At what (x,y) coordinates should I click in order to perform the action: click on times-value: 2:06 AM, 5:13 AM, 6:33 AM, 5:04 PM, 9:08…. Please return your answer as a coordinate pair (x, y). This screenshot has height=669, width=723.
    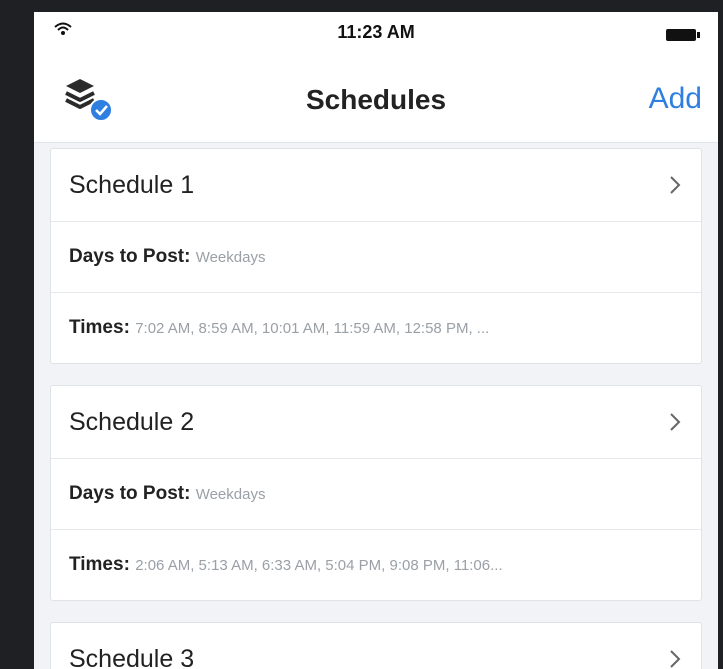
    Looking at the image, I should click on (319, 565).